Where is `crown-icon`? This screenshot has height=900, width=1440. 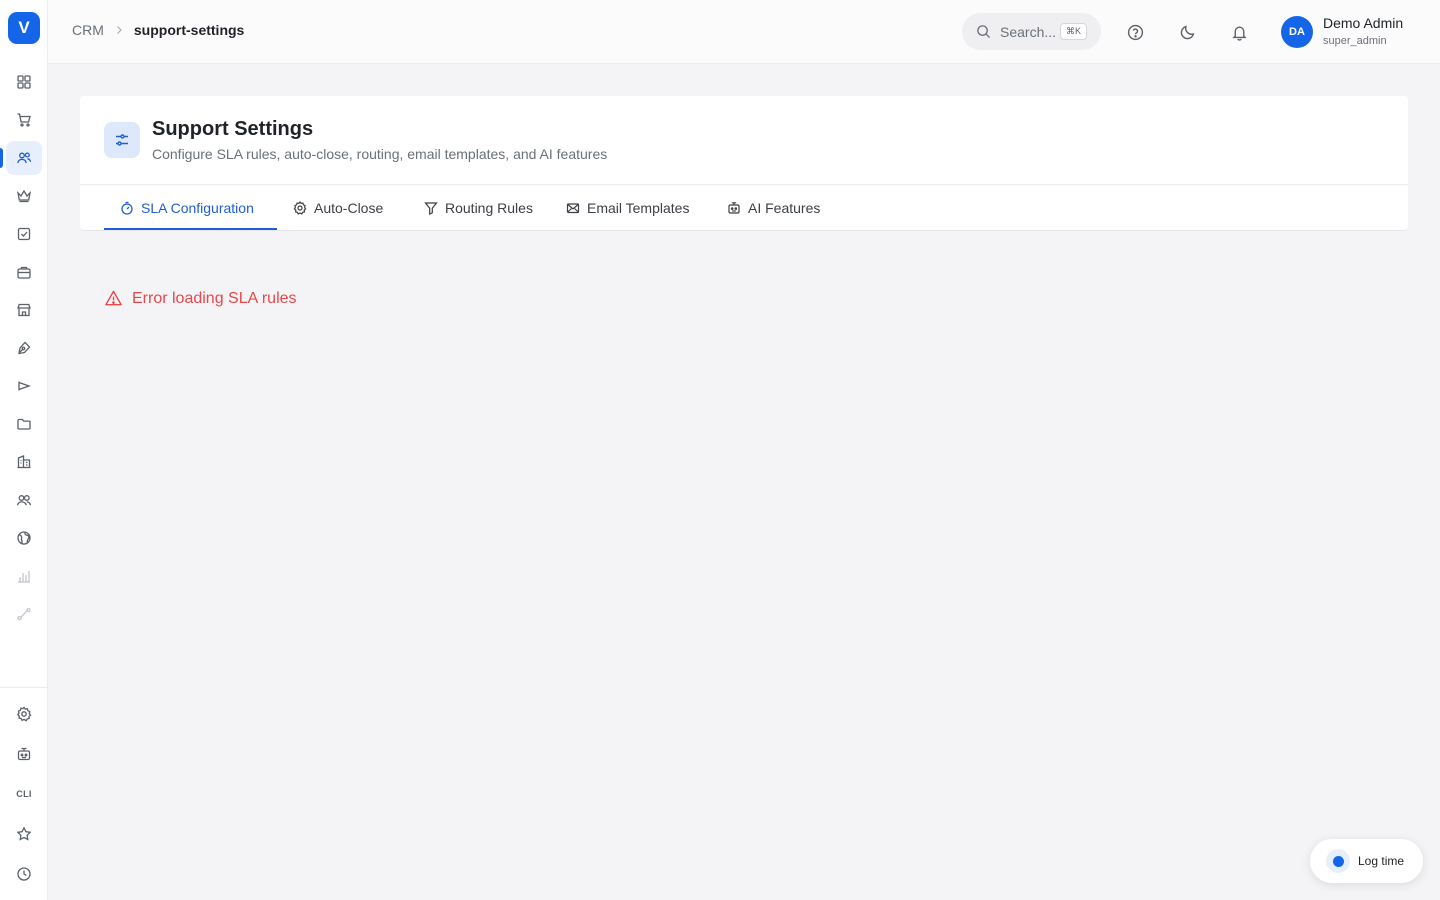 crown-icon is located at coordinates (24, 196).